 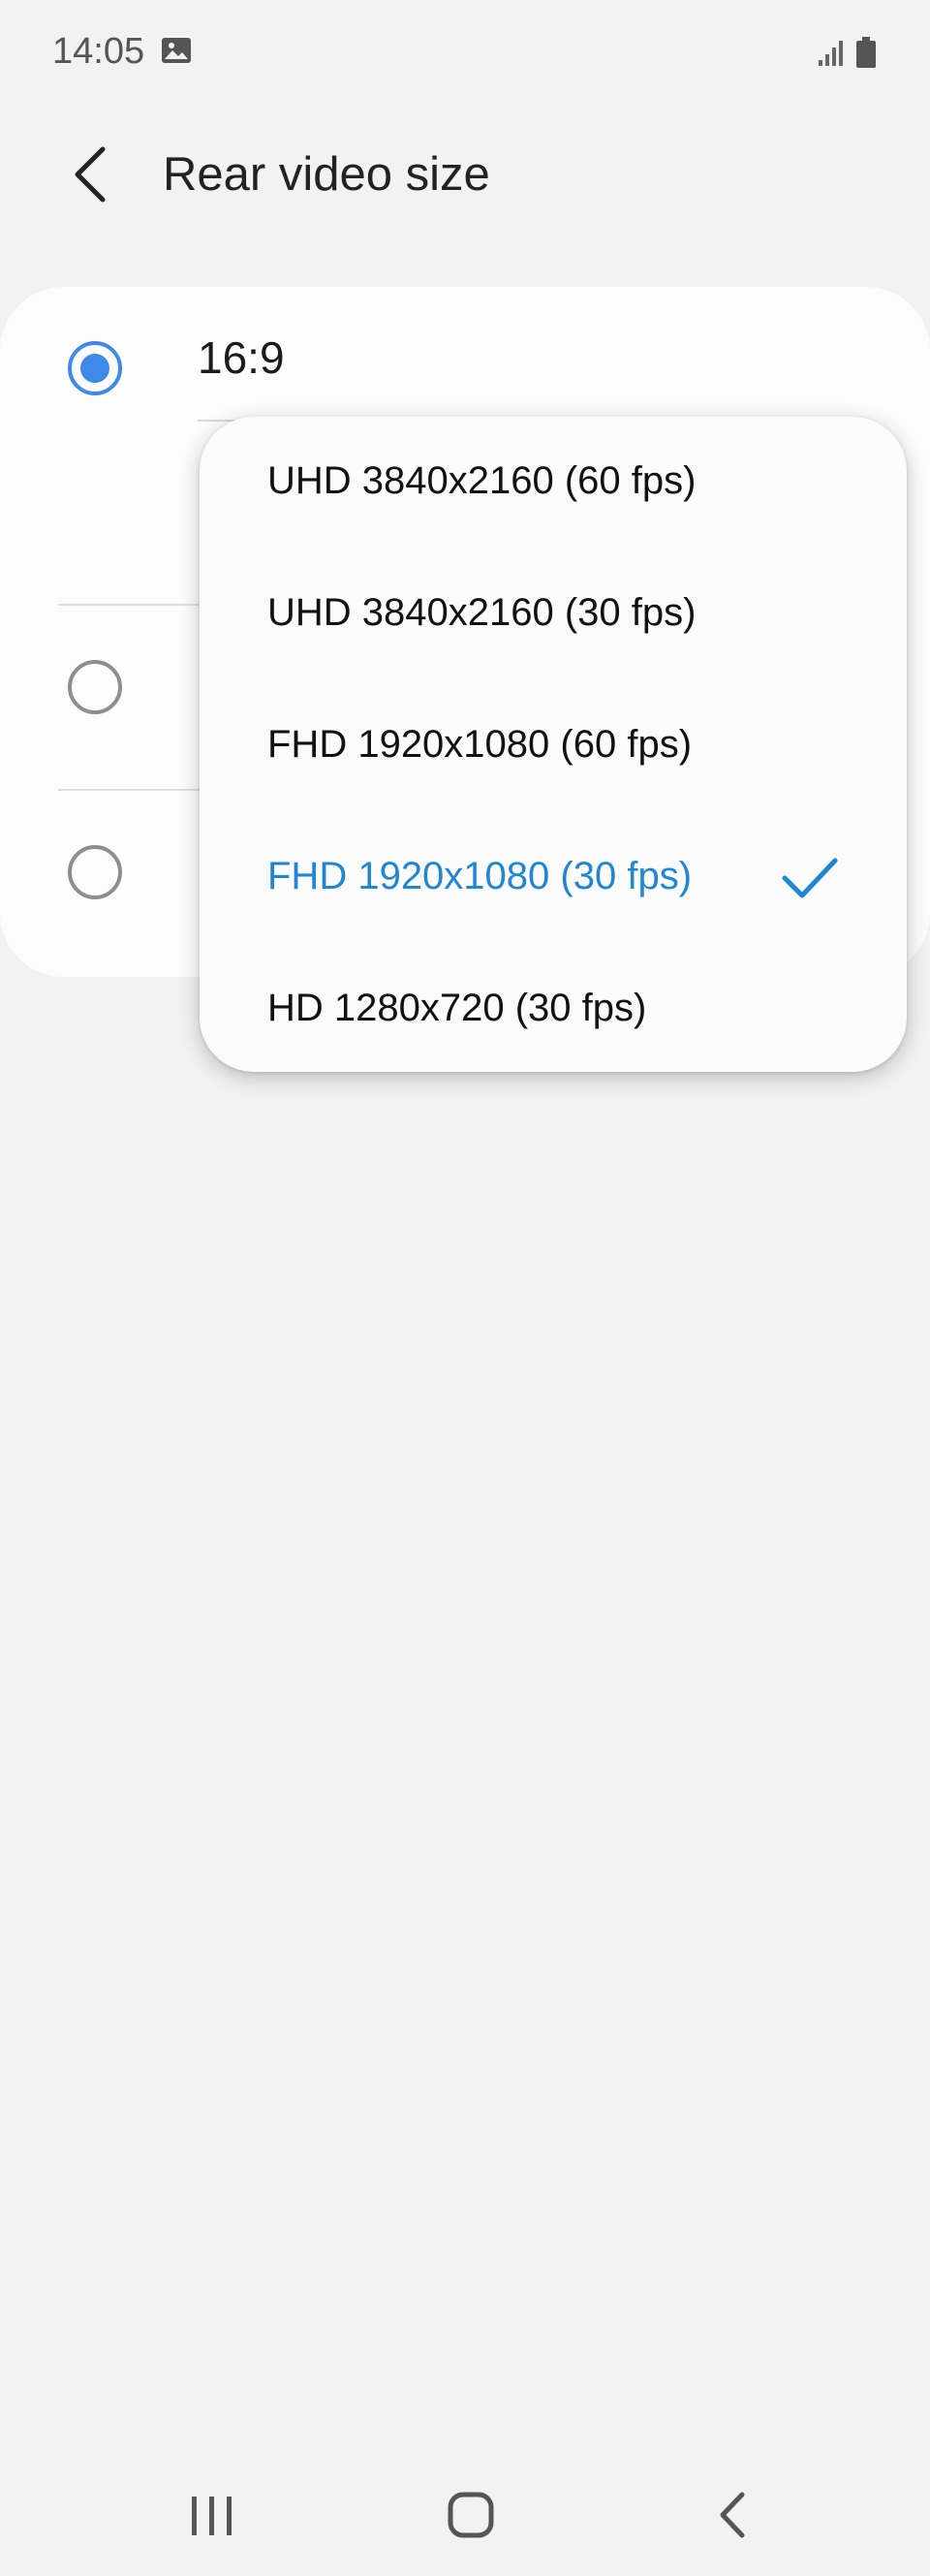 I want to click on check-icon, so click(x=810, y=878).